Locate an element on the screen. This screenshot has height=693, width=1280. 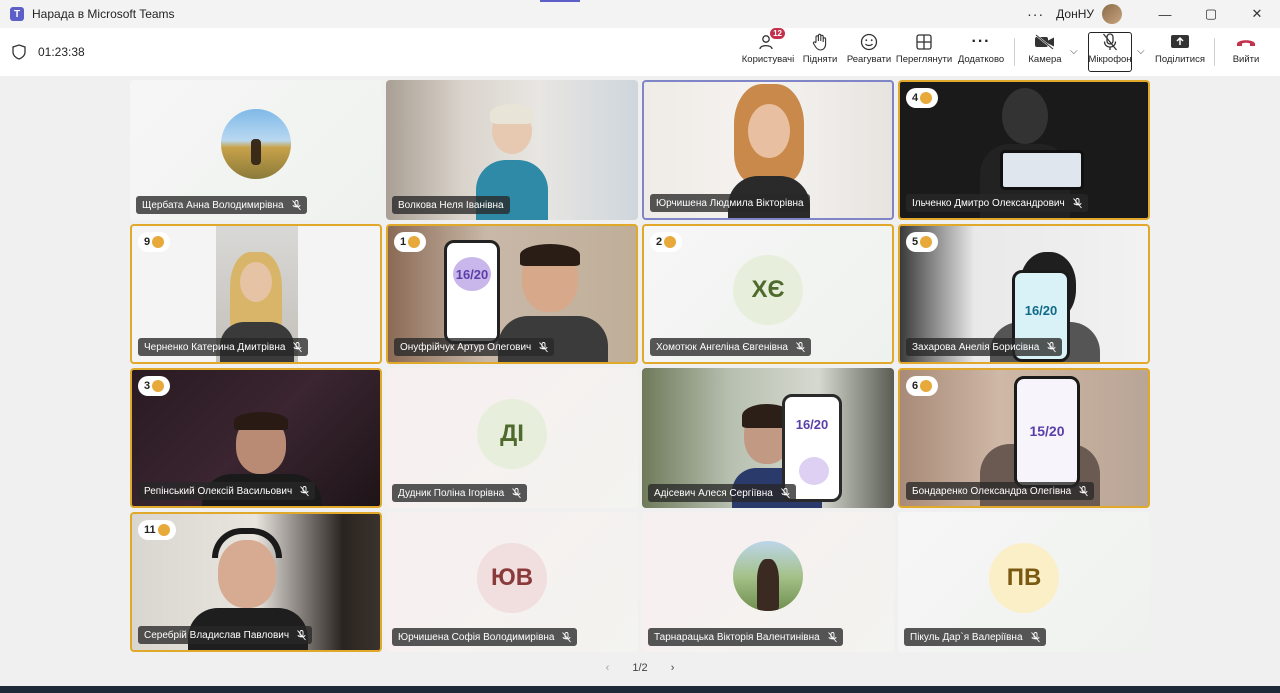
held-phone: 15/20 is located at coordinates (1047, 432).